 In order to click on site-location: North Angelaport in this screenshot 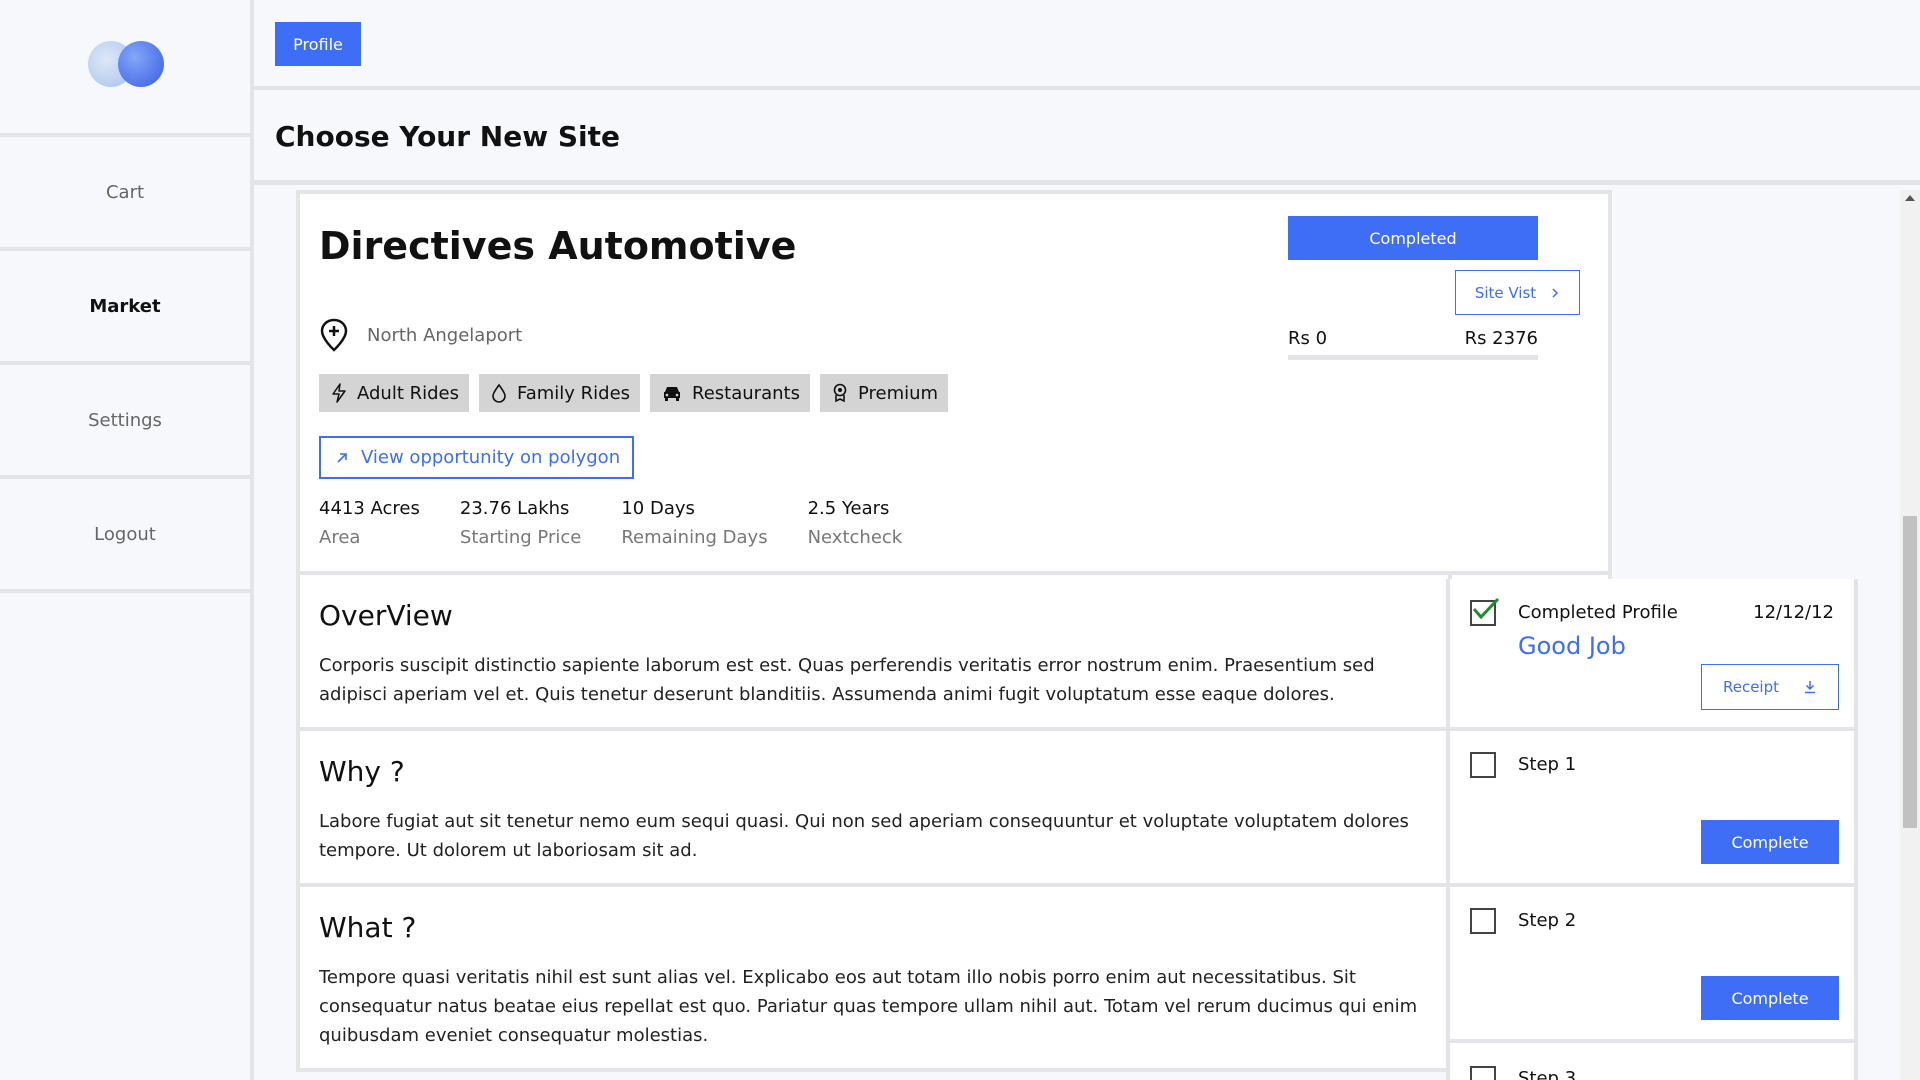, I will do `click(420, 335)`.